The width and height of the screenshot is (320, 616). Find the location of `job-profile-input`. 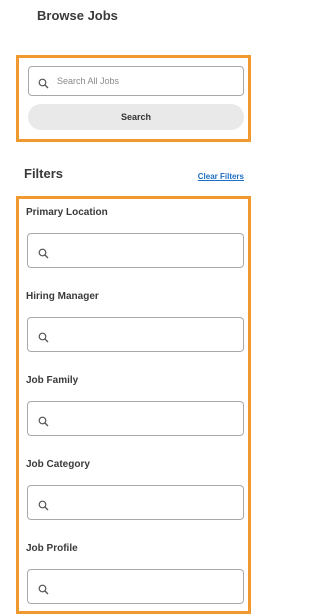

job-profile-input is located at coordinates (146, 587).